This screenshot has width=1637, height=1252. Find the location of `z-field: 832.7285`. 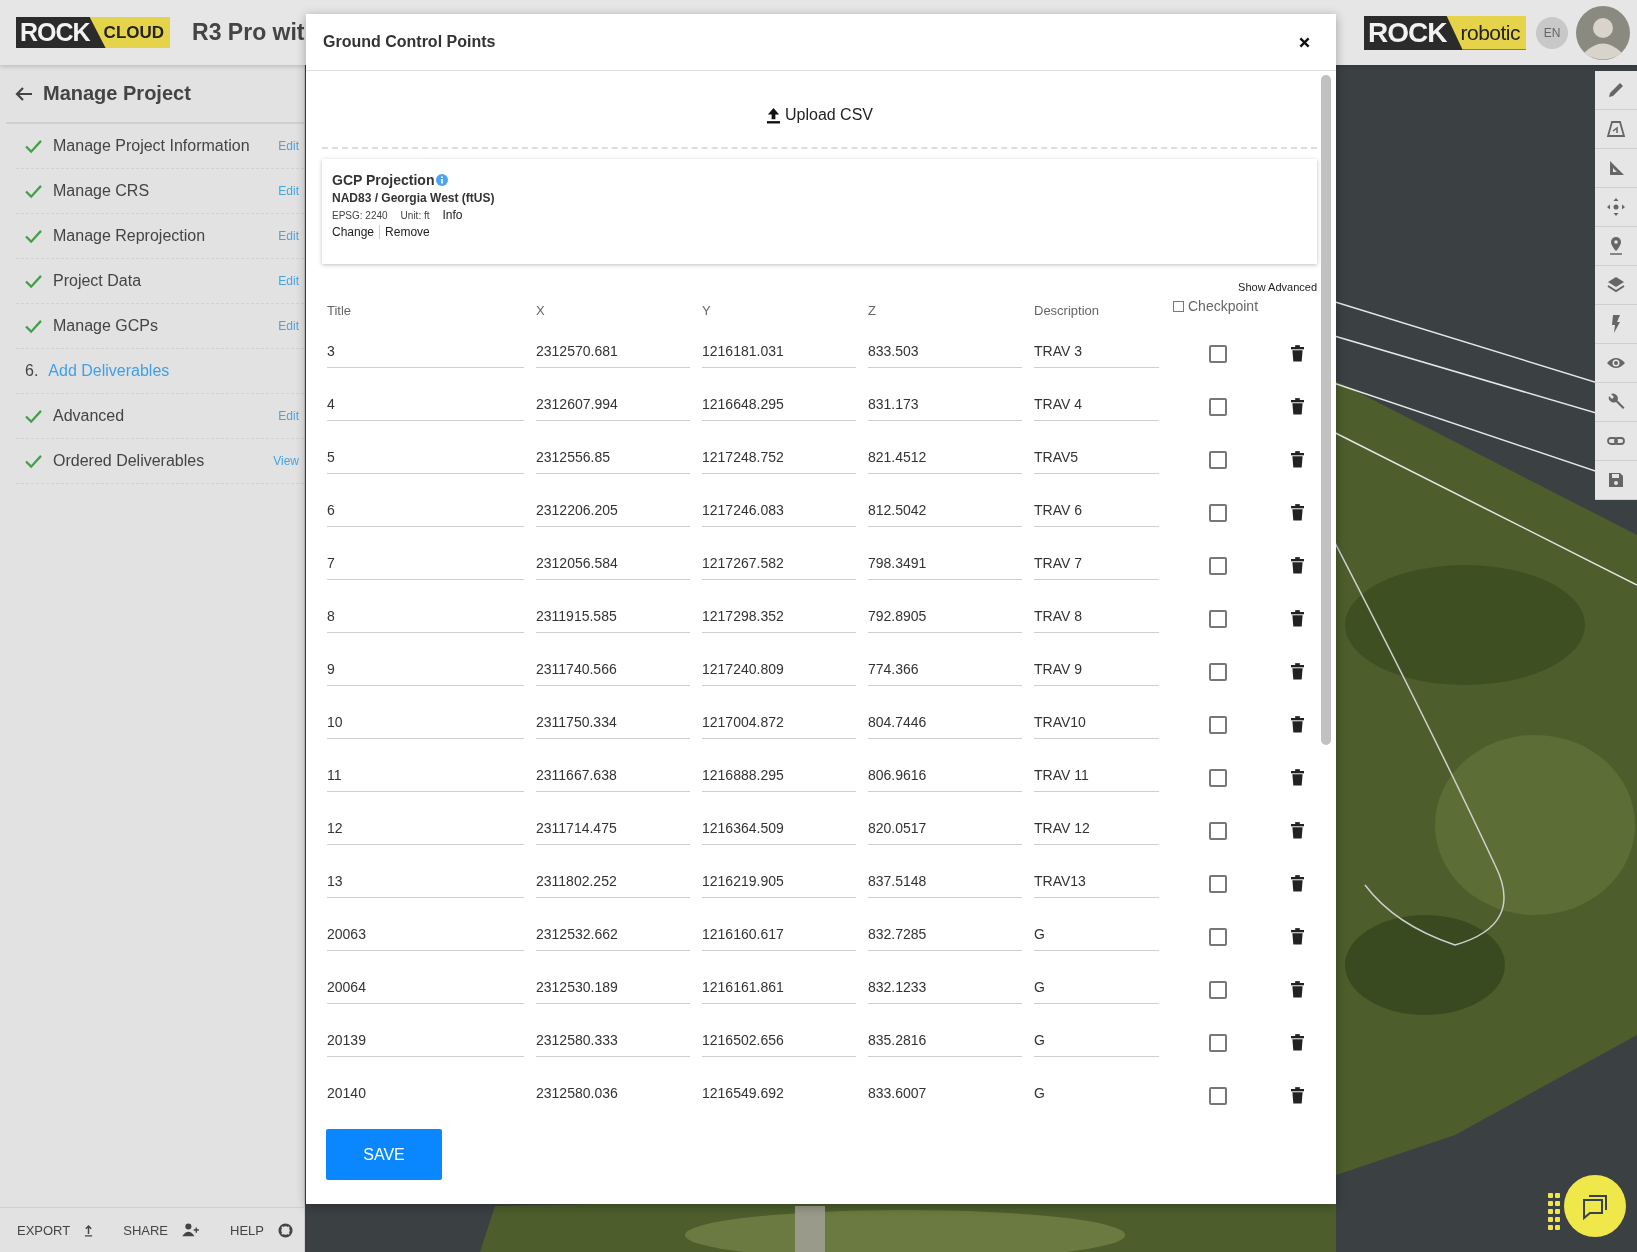

z-field: 832.7285 is located at coordinates (945, 934).